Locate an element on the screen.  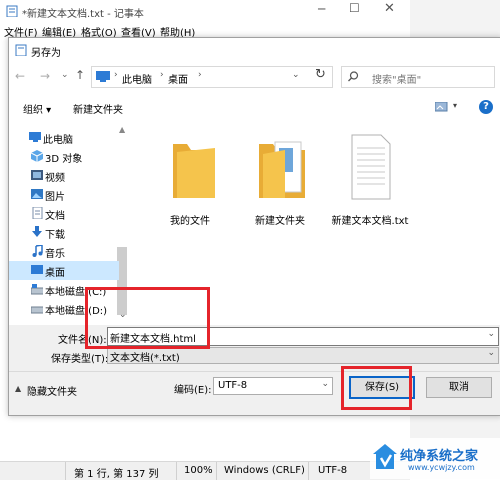
new-folder-button: 新建文件夹 is located at coordinates (98, 108).